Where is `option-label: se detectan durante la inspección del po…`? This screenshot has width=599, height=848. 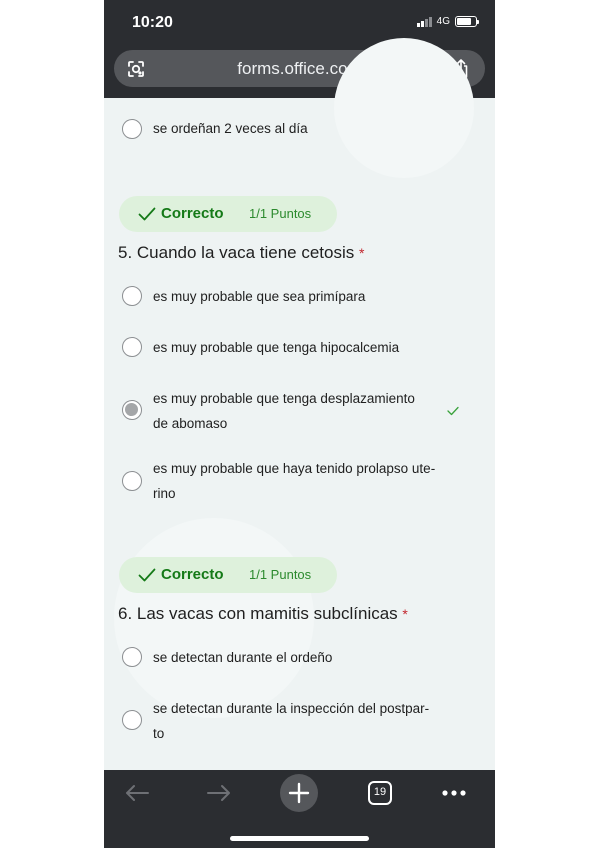
option-label: se detectan durante la inspección del po… is located at coordinates (307, 721).